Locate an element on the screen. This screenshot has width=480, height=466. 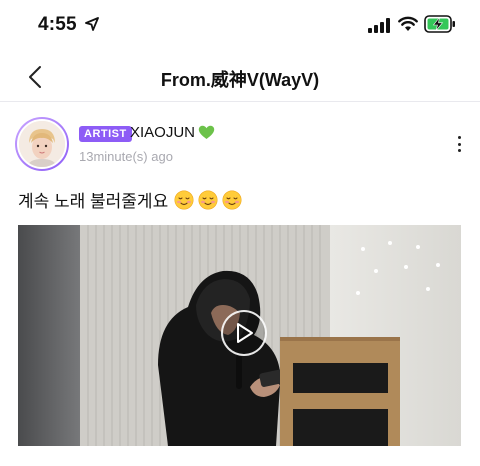
artist-badge: ARTIST is located at coordinates (105, 134).